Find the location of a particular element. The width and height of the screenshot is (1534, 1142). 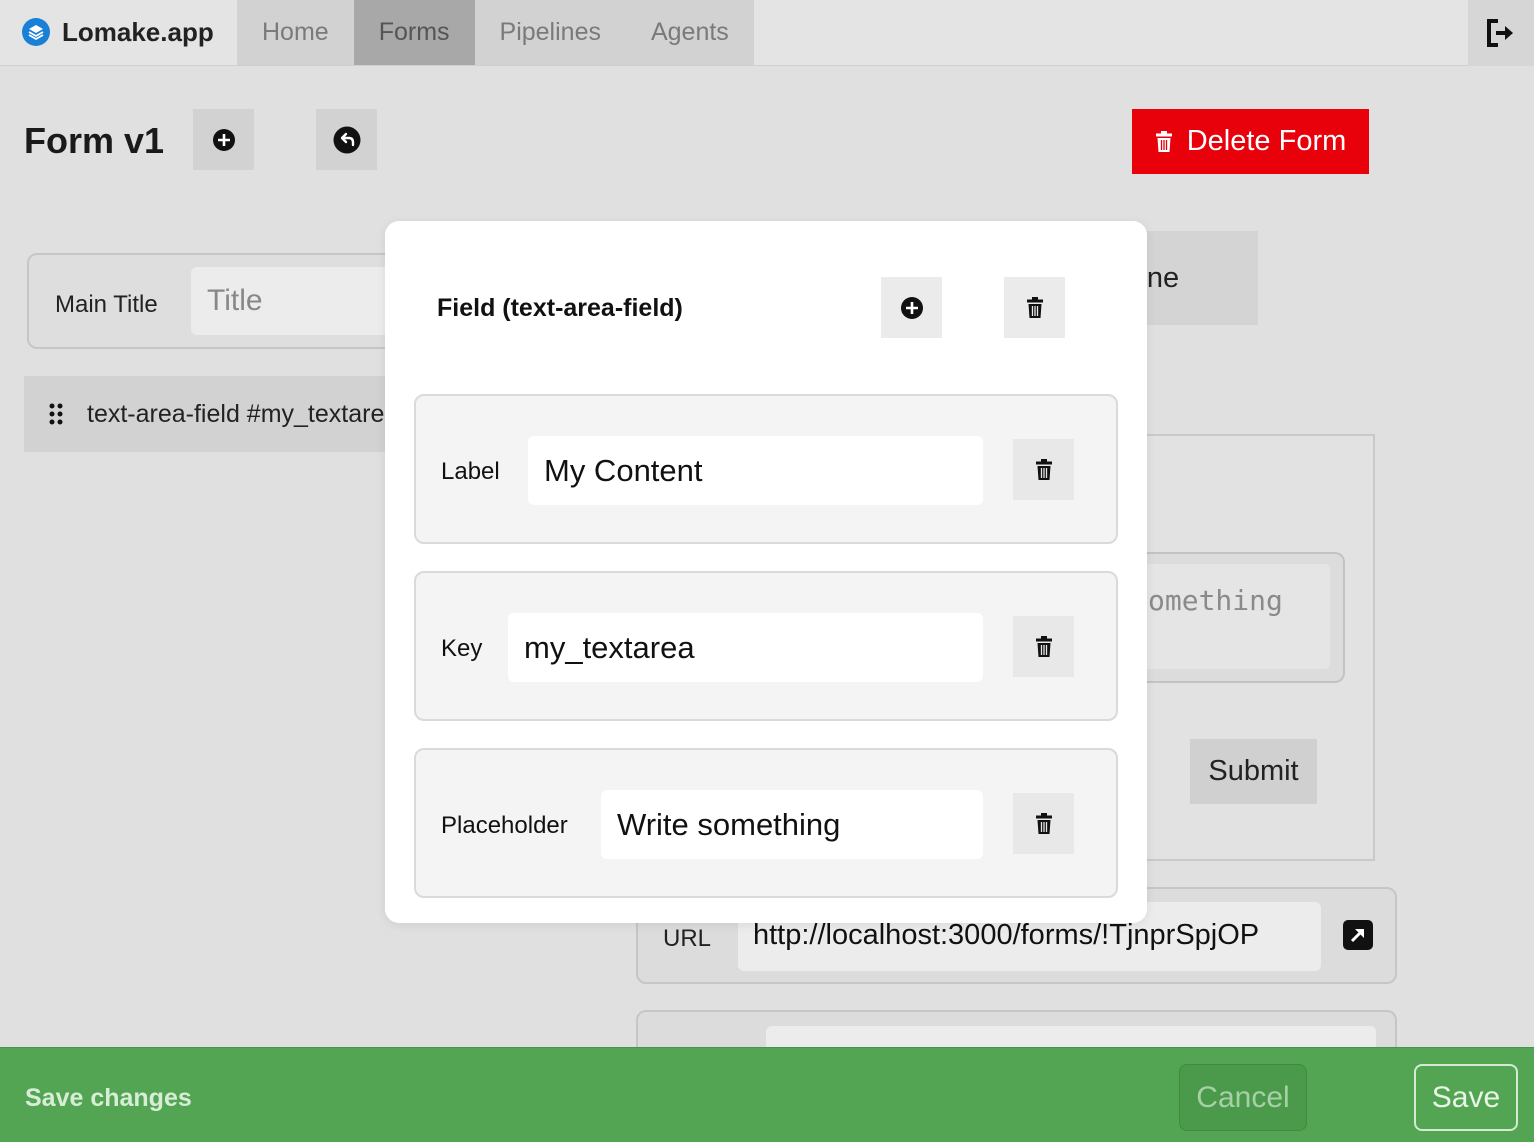

modal-title: Field (text-area-field) is located at coordinates (560, 308).